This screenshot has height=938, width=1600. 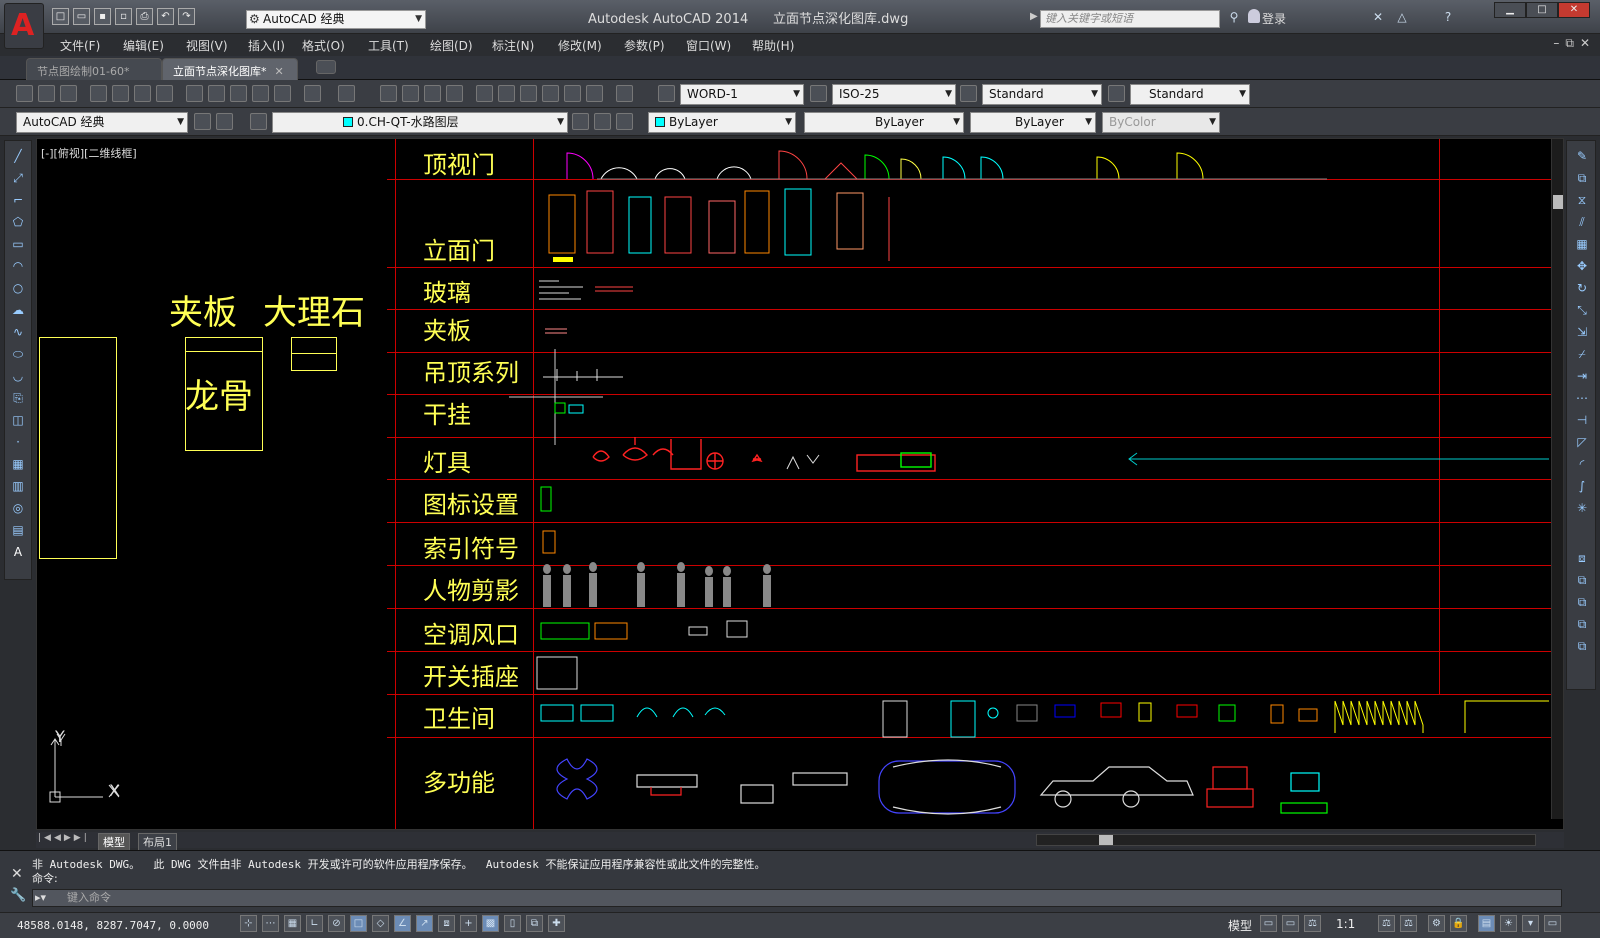 What do you see at coordinates (18, 553) in the screenshot?
I see `multiline-text-icon: A` at bounding box center [18, 553].